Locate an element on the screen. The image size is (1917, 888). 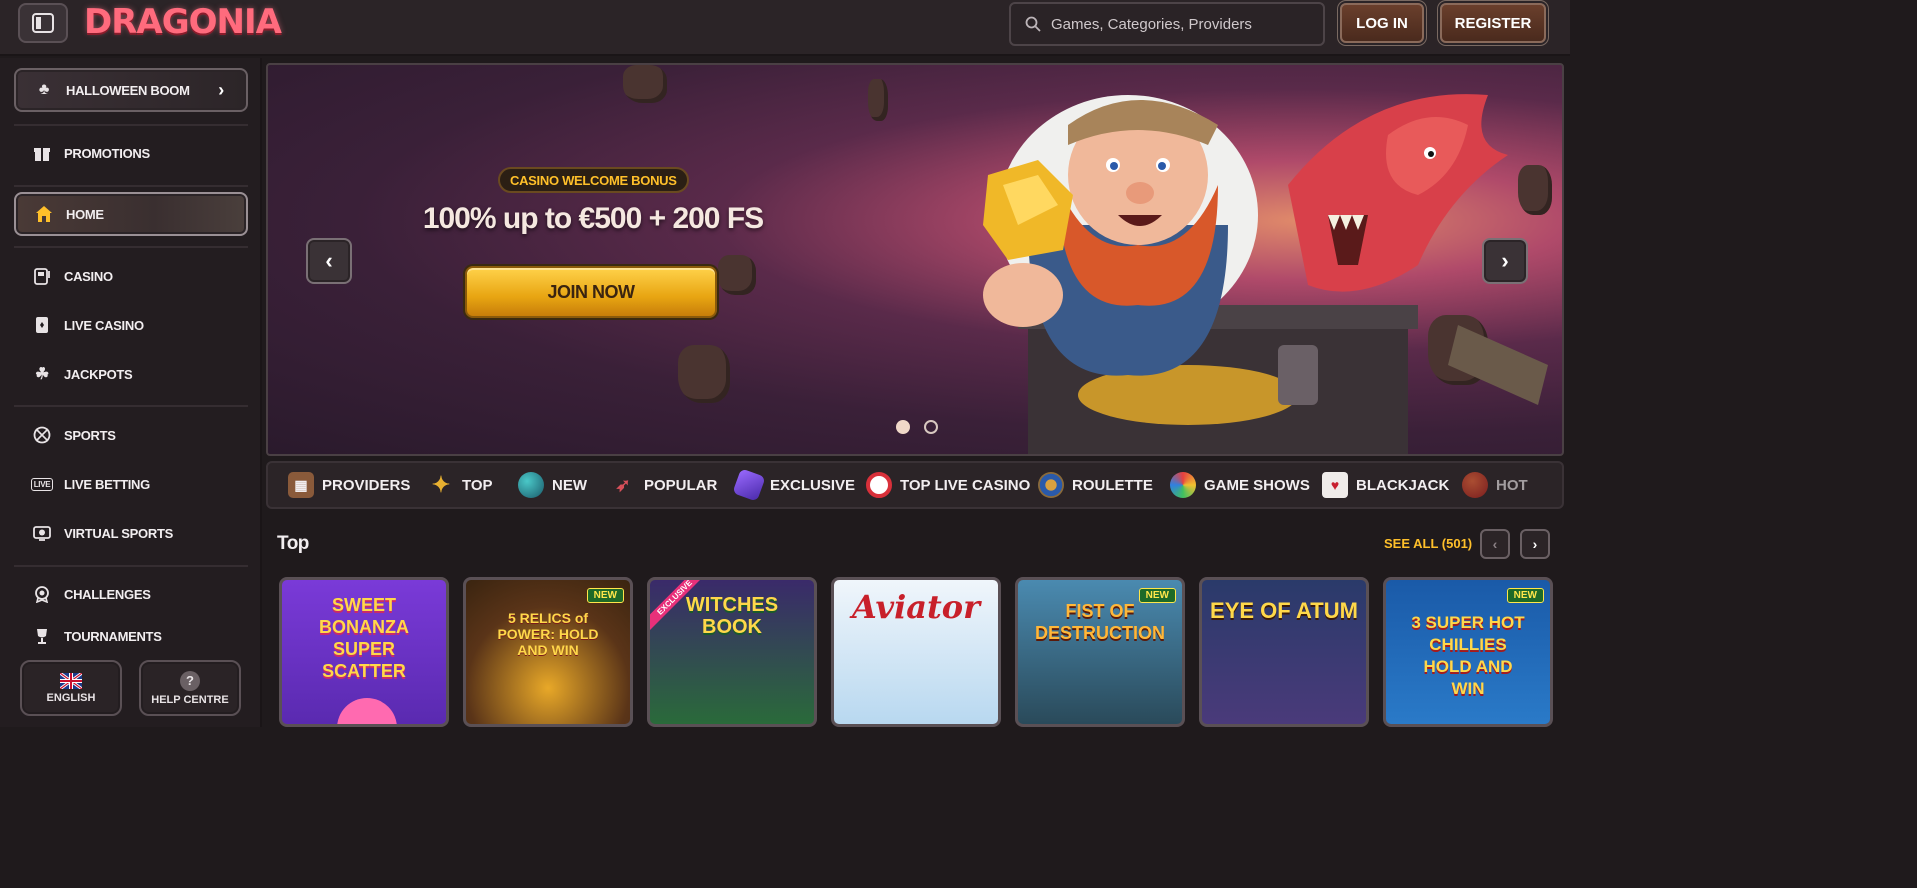
see-all-link: SEE ALL (501) is located at coordinates (1428, 543).